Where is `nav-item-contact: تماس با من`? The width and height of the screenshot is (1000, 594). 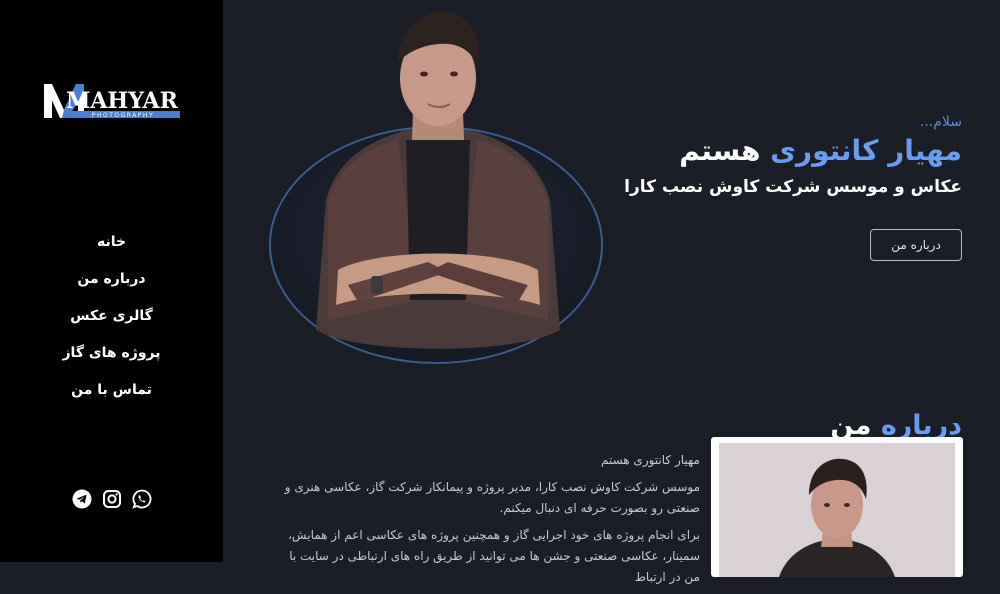 nav-item-contact: تماس با من is located at coordinates (111, 397).